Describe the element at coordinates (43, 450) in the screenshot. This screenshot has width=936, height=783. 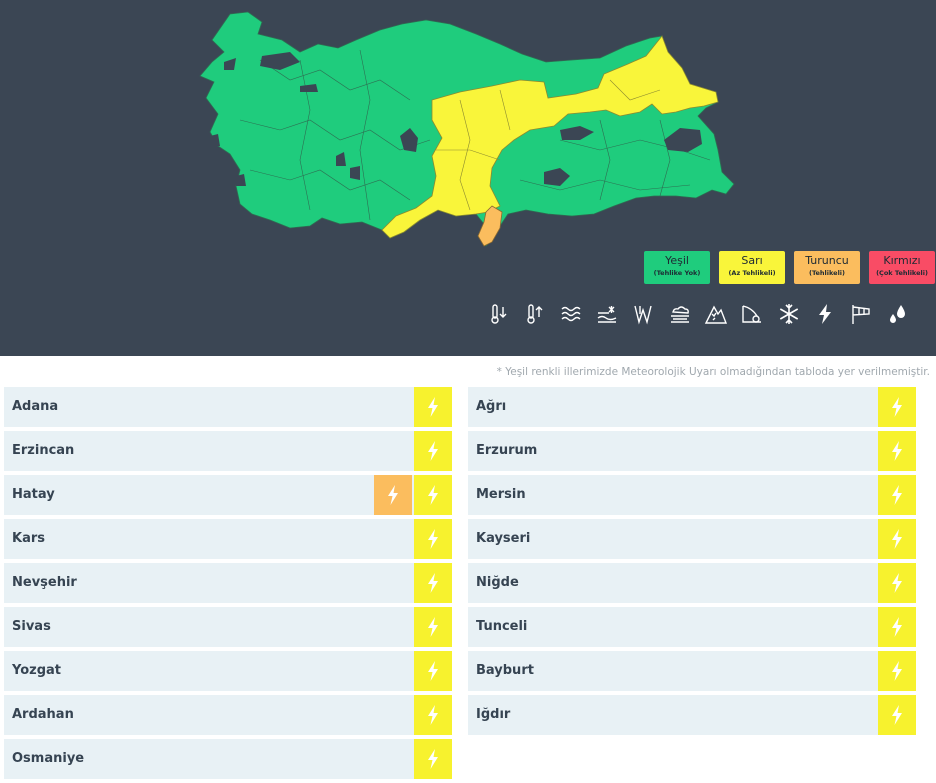
I see `province-name: Erzincan` at that location.